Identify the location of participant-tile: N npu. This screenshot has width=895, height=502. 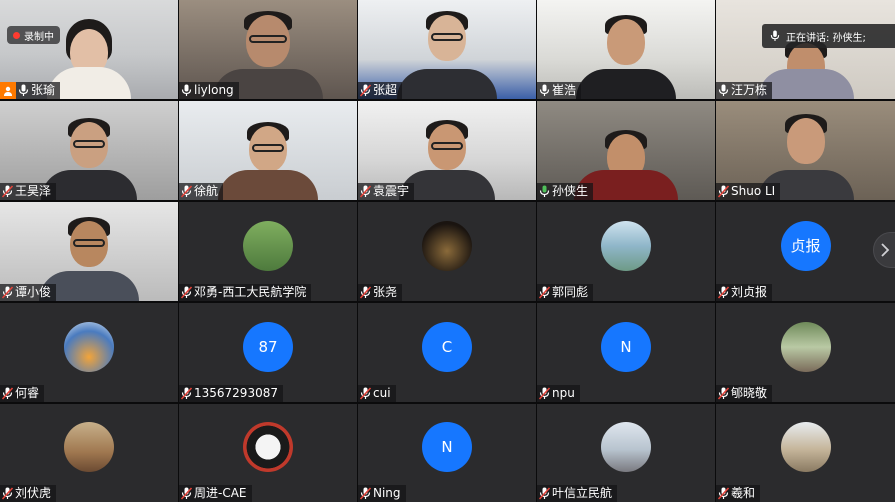
(626, 352).